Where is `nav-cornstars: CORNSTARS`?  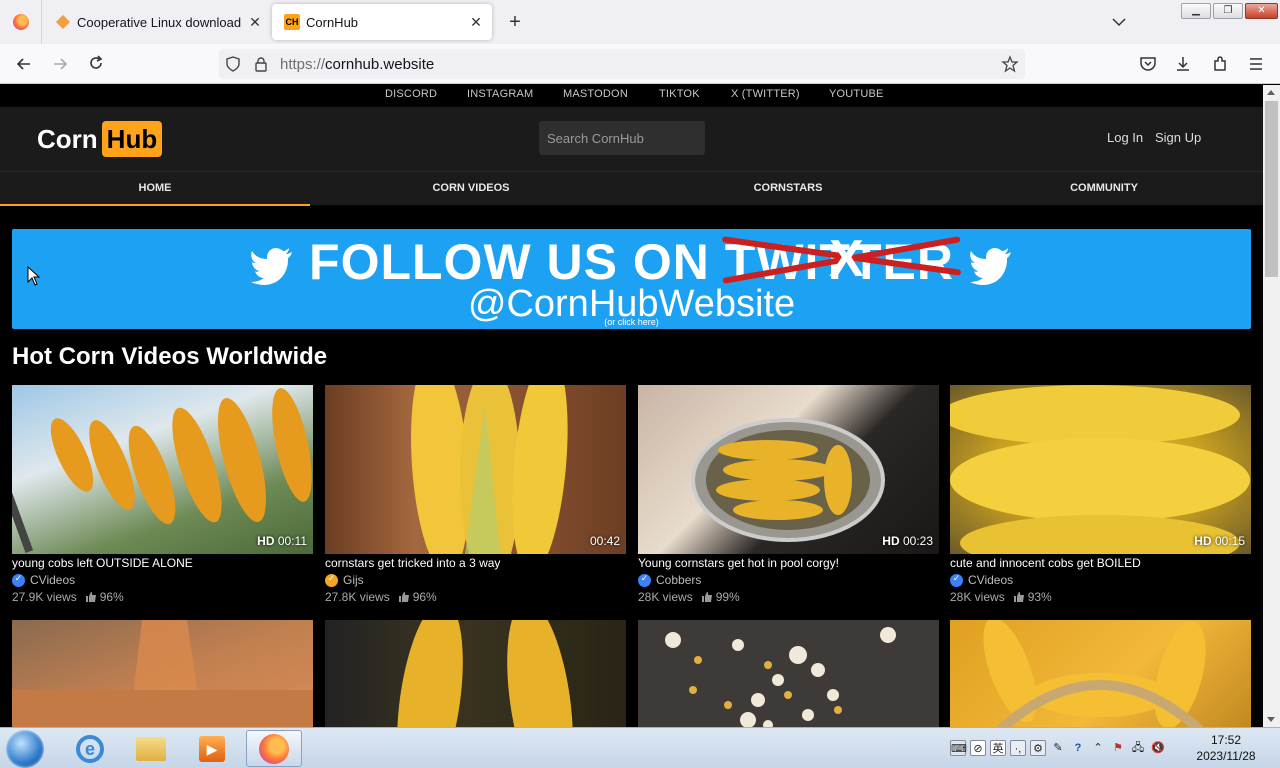
nav-cornstars: CORNSTARS is located at coordinates (788, 189).